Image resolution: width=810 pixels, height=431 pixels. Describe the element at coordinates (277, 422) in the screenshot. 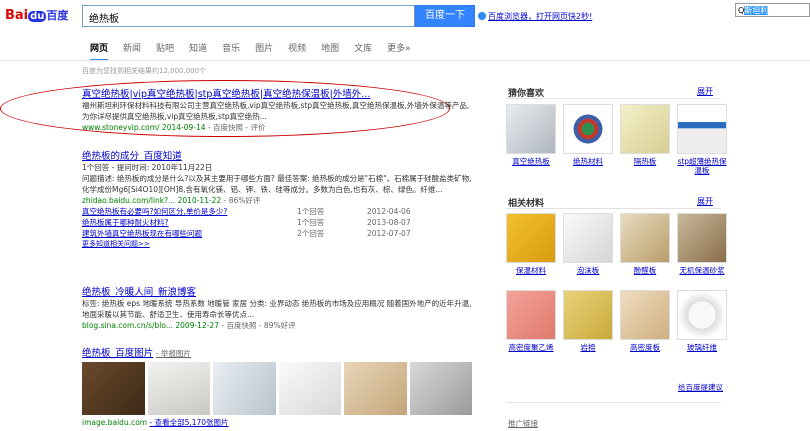

I see `result-4-url-row: image.baidu.com - 查看全部5,170张图片` at that location.